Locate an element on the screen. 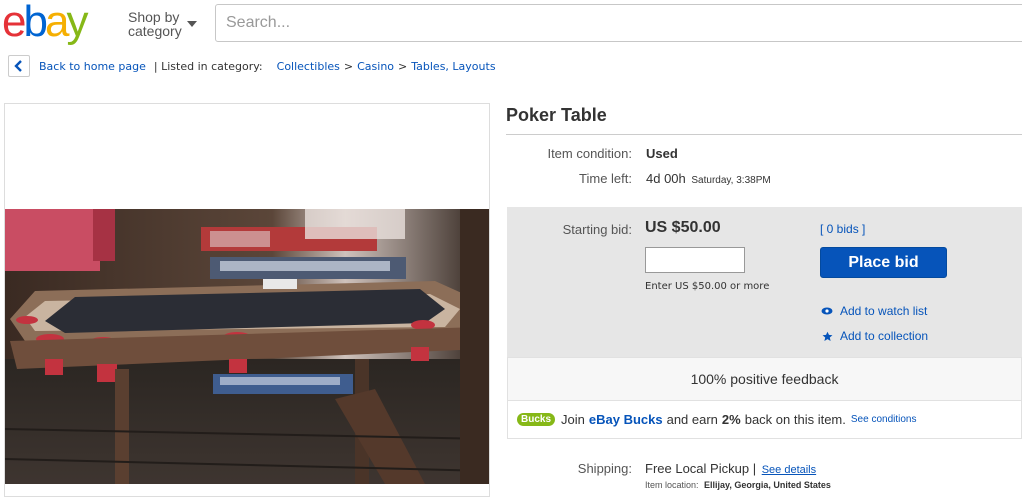 The width and height of the screenshot is (1022, 497). condition-value: Used is located at coordinates (662, 153).